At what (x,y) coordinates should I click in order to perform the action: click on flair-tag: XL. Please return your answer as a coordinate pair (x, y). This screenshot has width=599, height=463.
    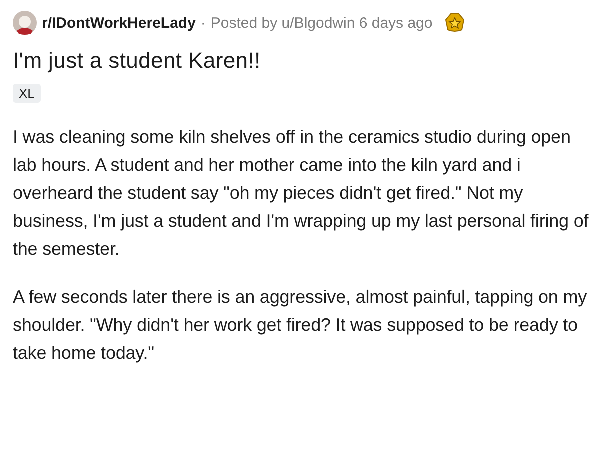
    Looking at the image, I should click on (27, 93).